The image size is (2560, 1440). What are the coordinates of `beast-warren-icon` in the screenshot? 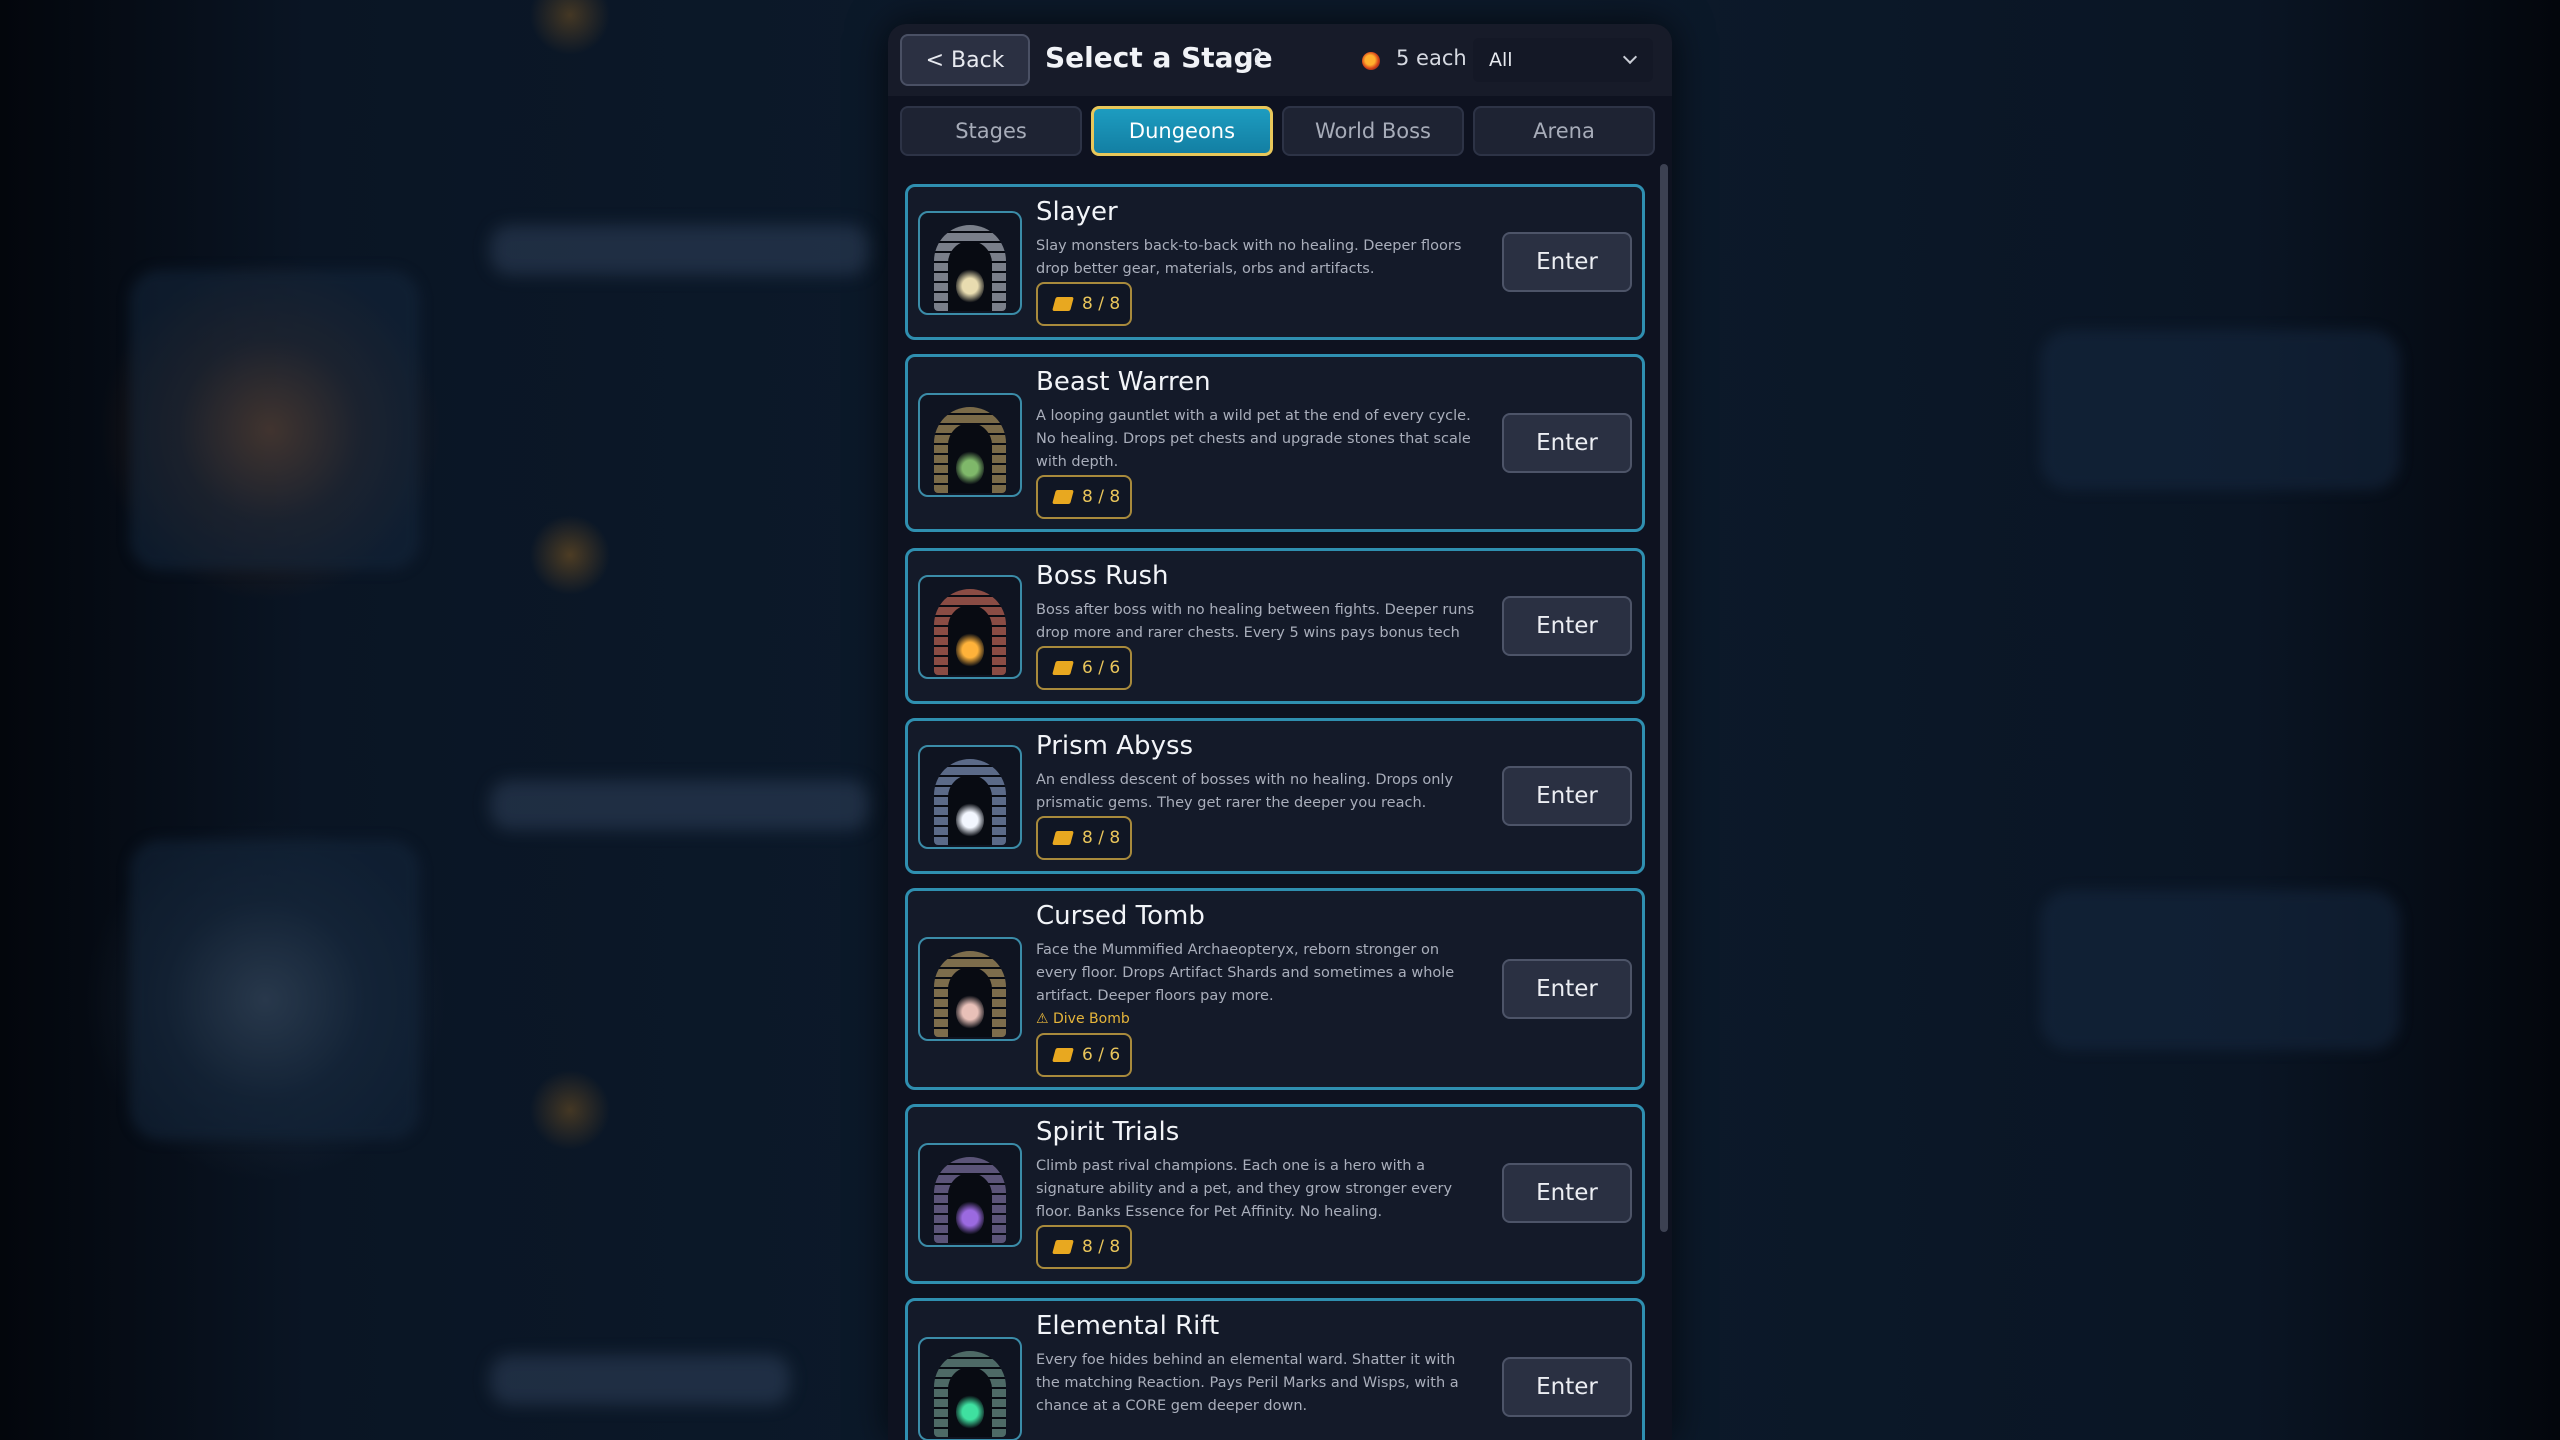 It's located at (970, 445).